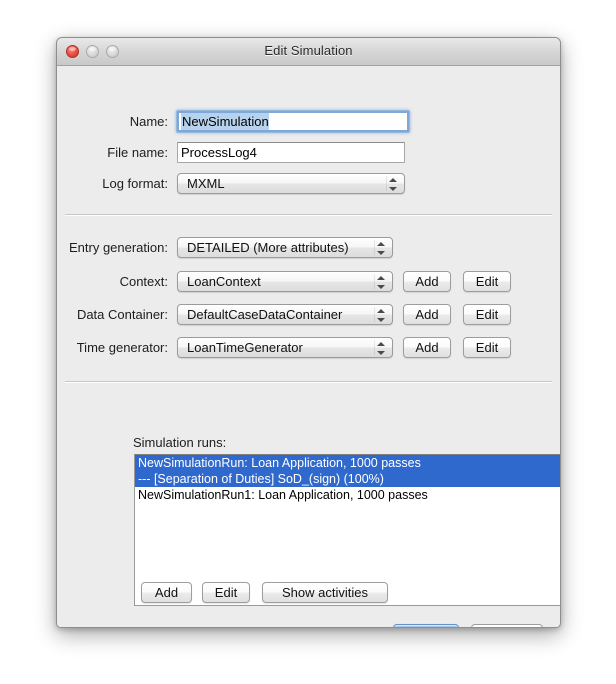 The width and height of the screenshot is (616, 684). Describe the element at coordinates (137, 152) in the screenshot. I see `file-name-label: File name:` at that location.